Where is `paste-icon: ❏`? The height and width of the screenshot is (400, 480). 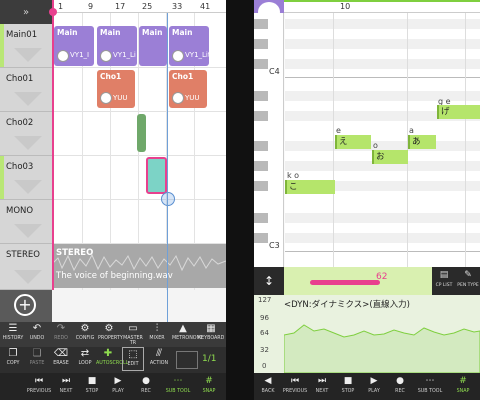
paste-icon: ❏ is located at coordinates (37, 353).